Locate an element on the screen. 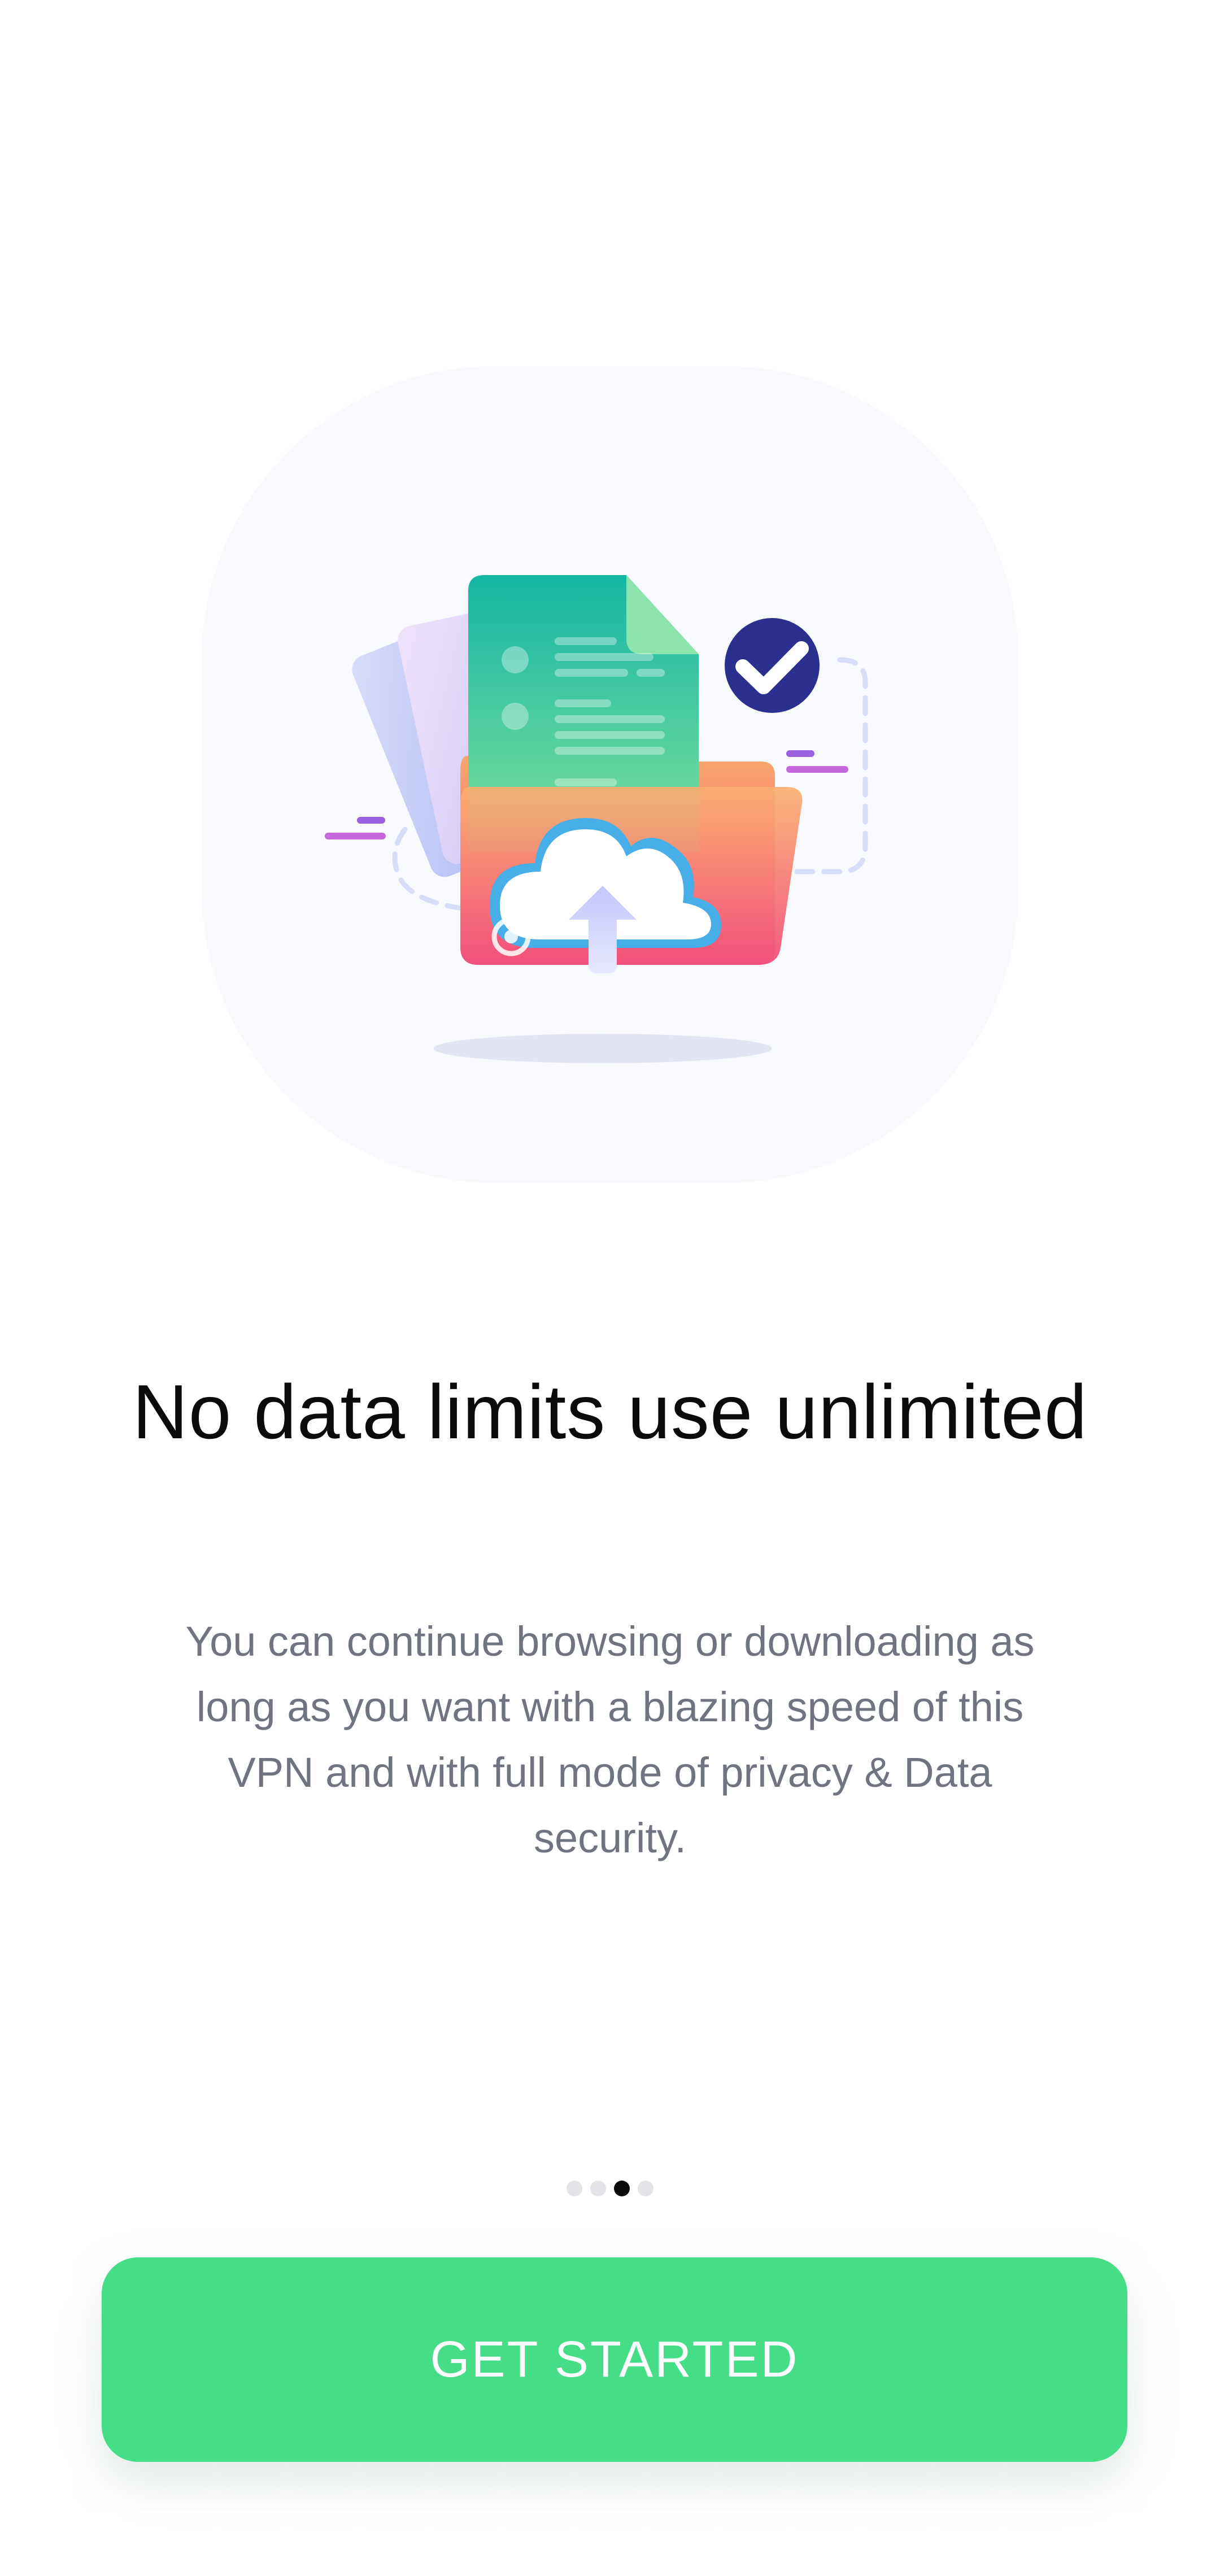 The image size is (1220, 2576). onboarding-title: No data limits use unlimited is located at coordinates (610, 1412).